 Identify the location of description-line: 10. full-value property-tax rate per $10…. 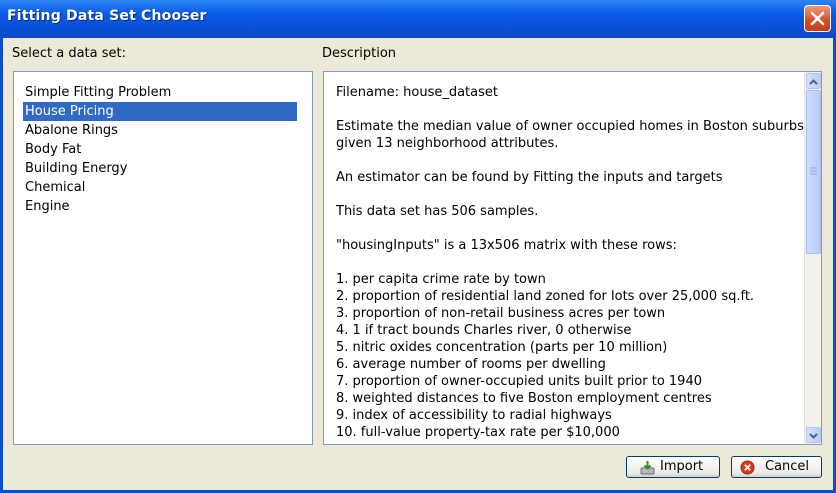
(478, 432).